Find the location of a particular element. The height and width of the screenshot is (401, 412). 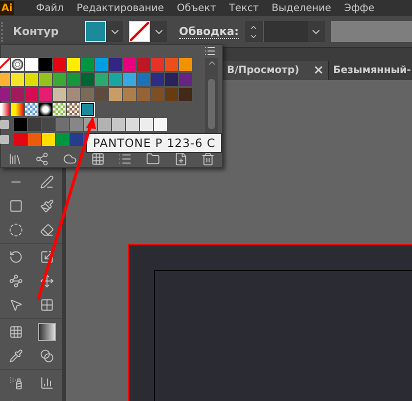

fill-swatch is located at coordinates (95, 31).